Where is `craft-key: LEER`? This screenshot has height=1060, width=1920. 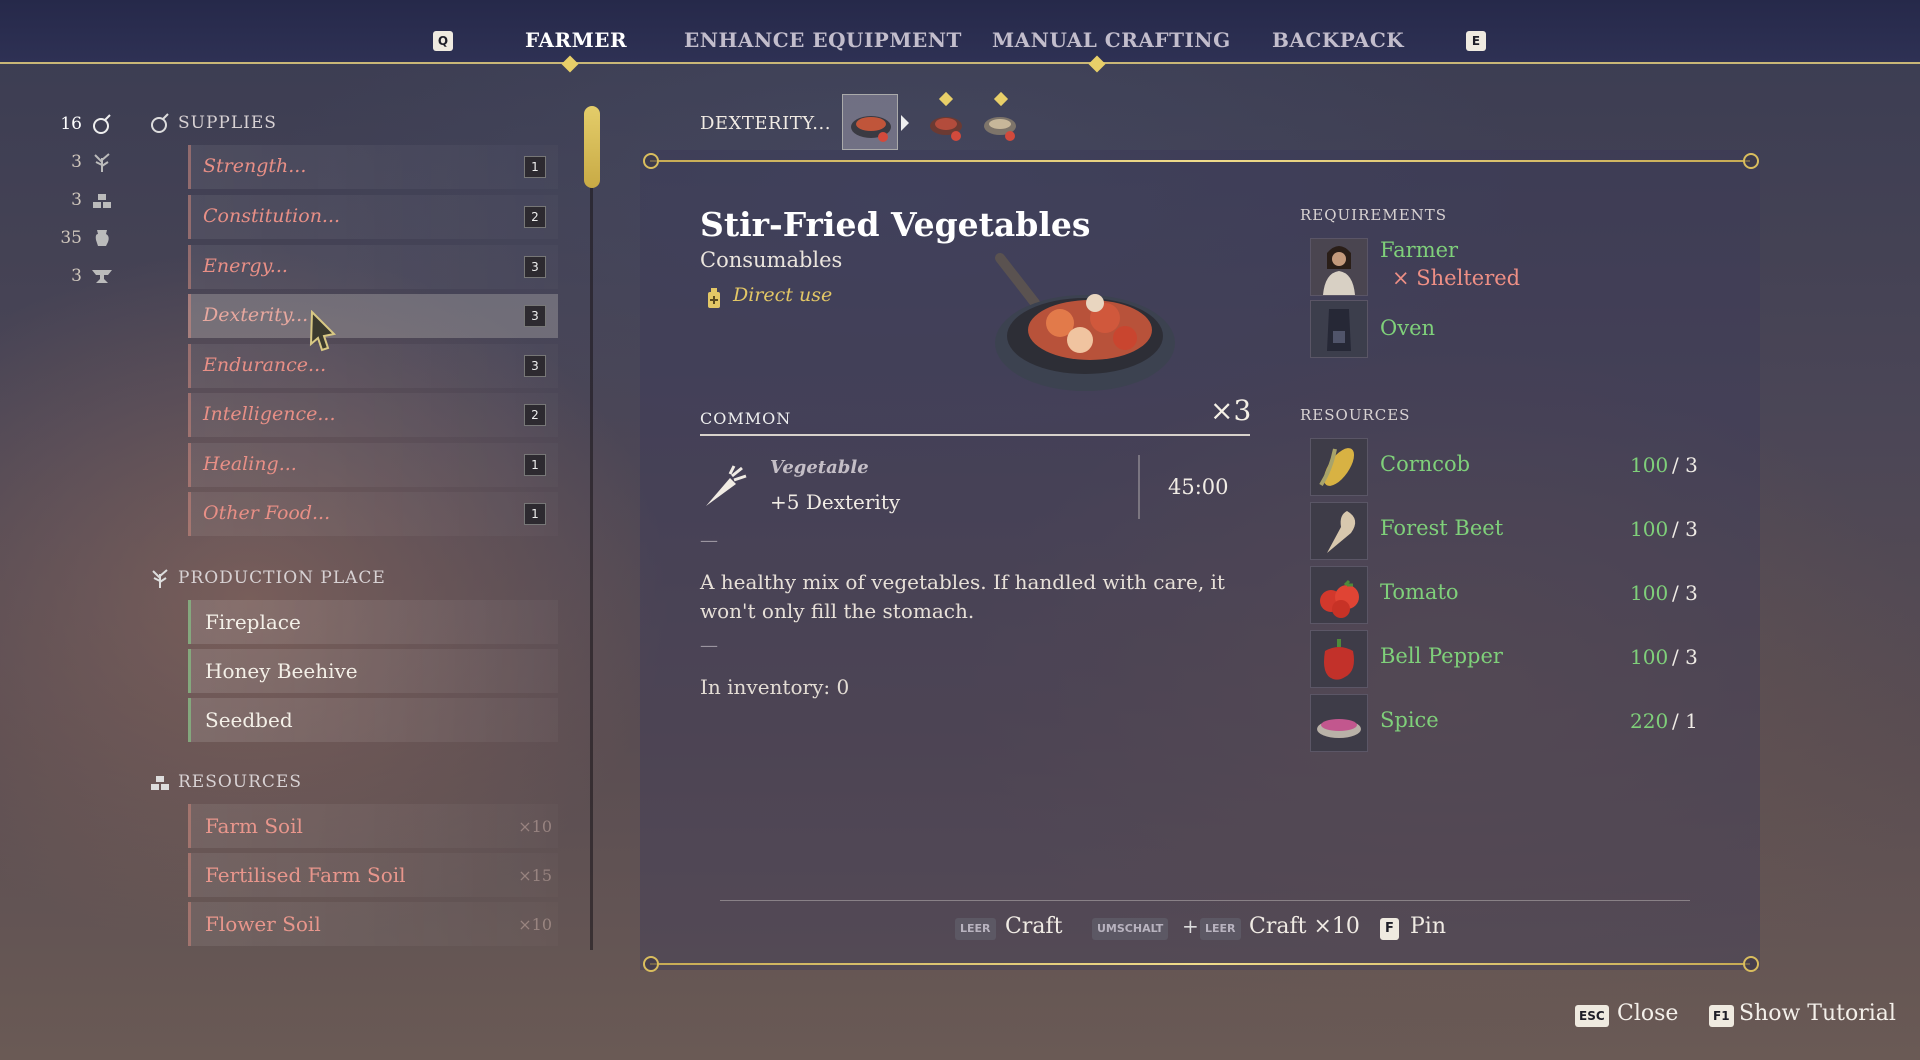
craft-key: LEER is located at coordinates (975, 929).